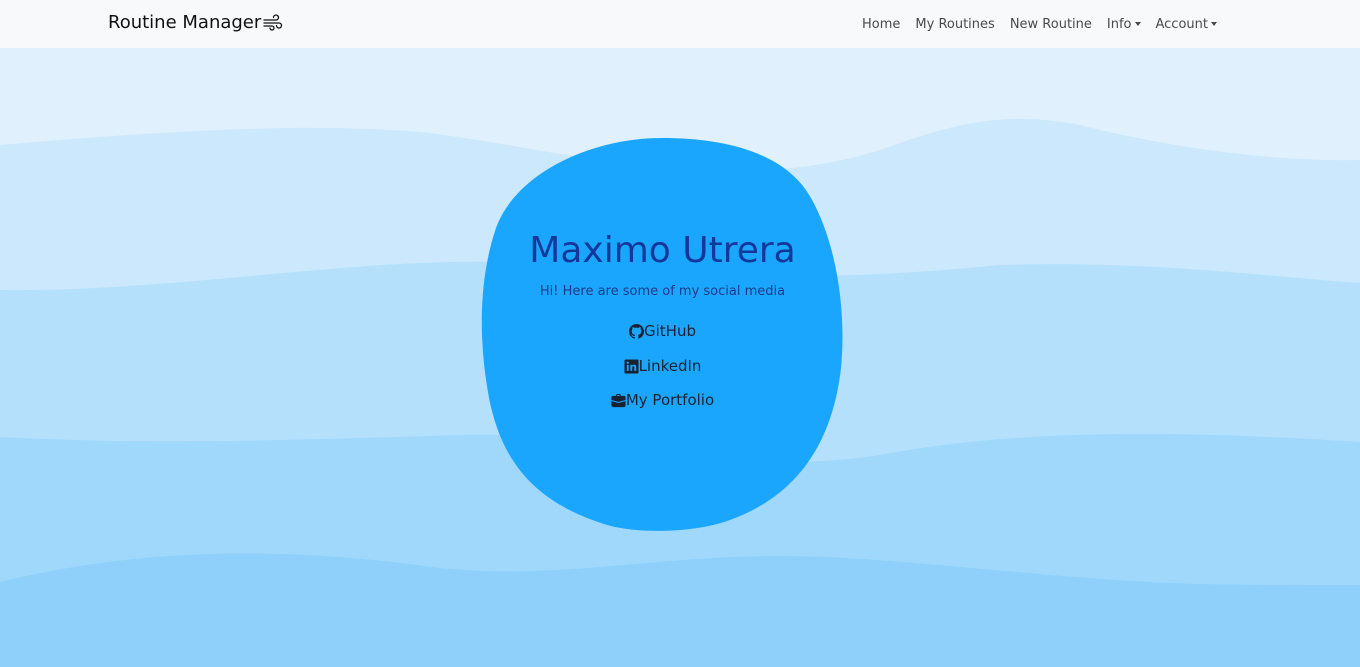  Describe the element at coordinates (1051, 24) in the screenshot. I see `nav-new-routine: New Routine` at that location.